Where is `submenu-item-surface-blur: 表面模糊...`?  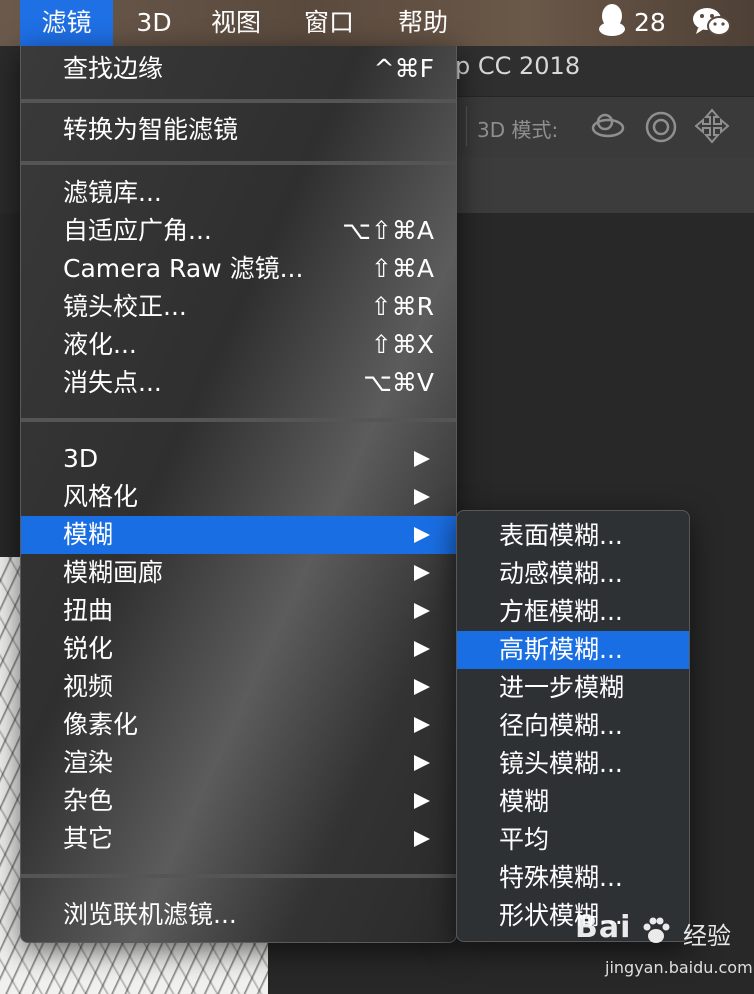
submenu-item-surface-blur: 表面模糊... is located at coordinates (573, 536).